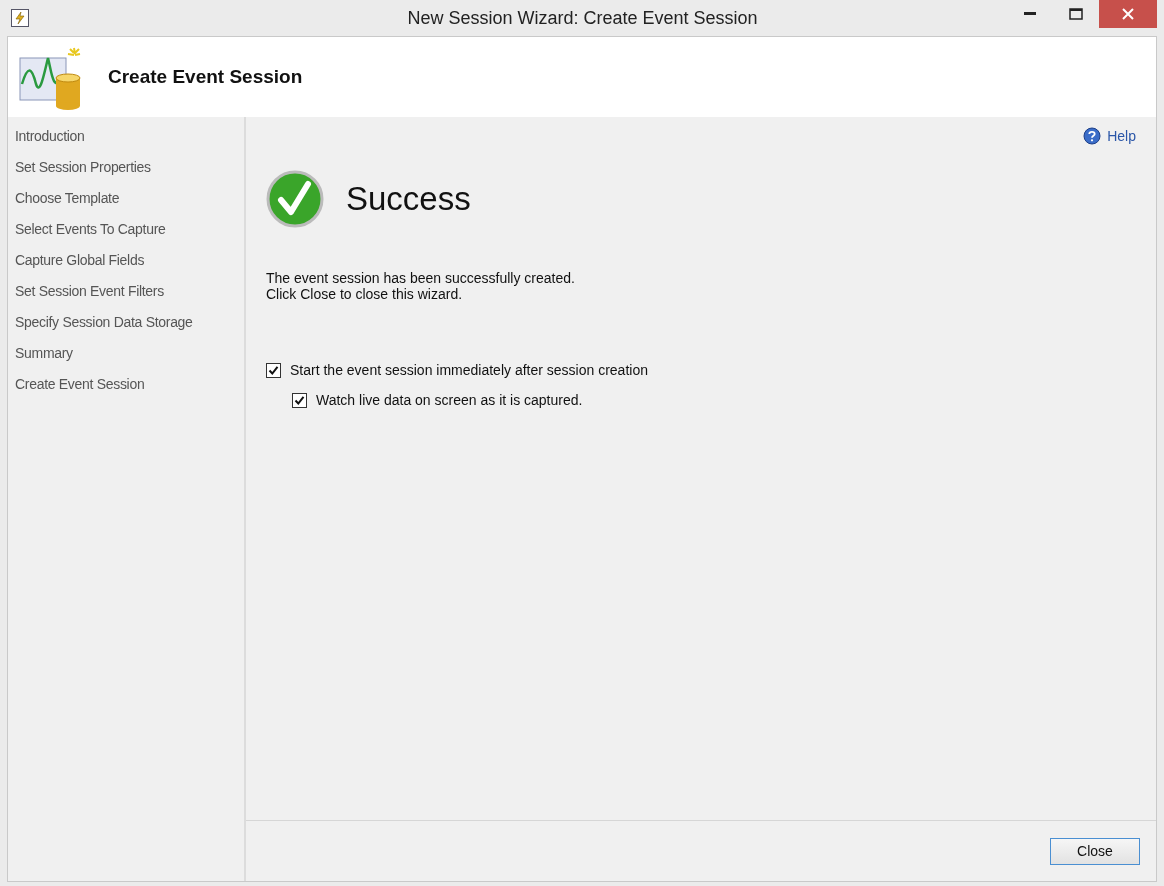 Image resolution: width=1164 pixels, height=886 pixels. What do you see at coordinates (126, 357) in the screenshot?
I see `wizard-step: Summary` at bounding box center [126, 357].